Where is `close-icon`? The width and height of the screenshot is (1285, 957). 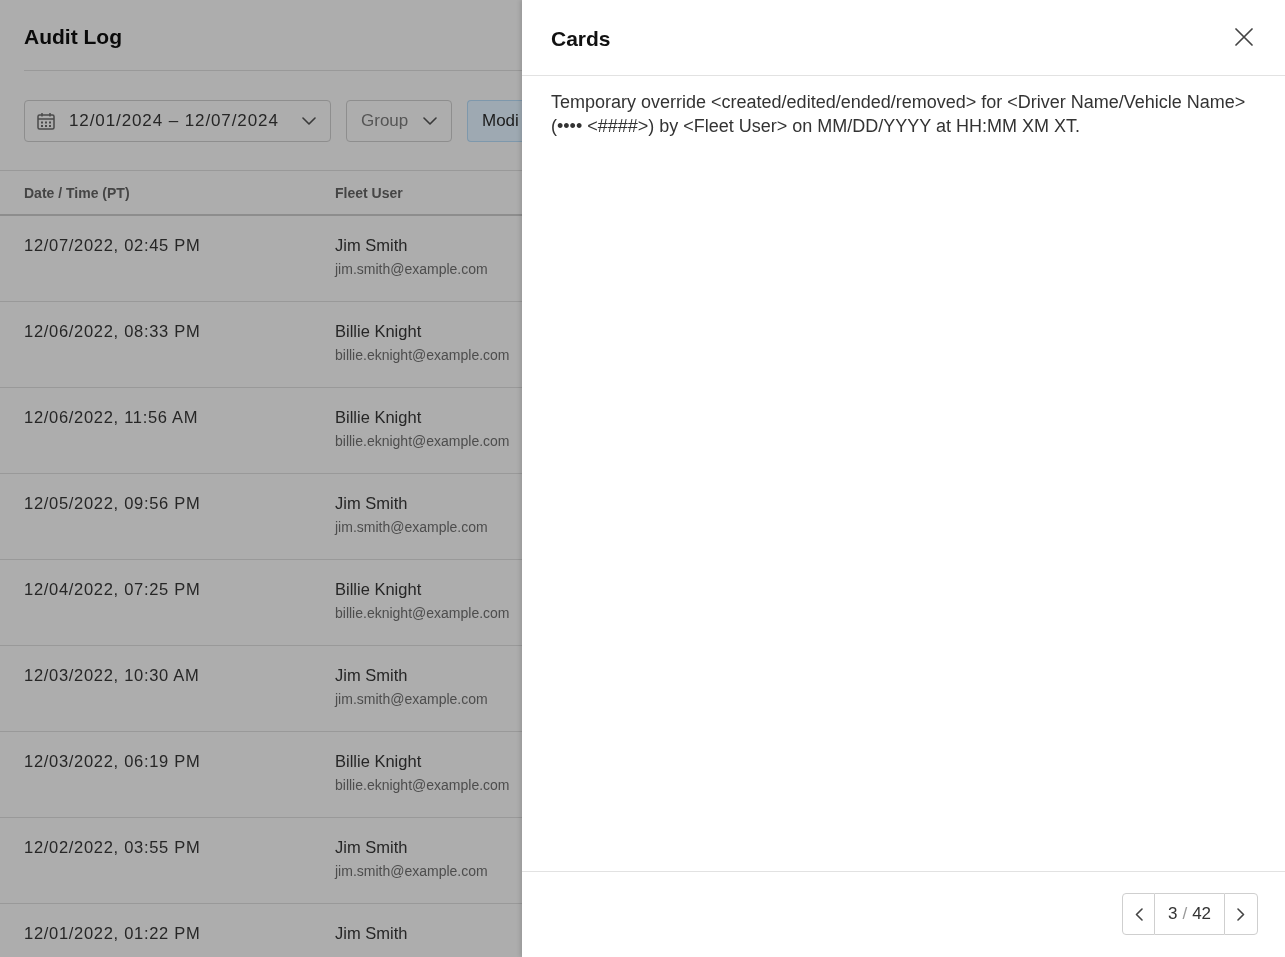 close-icon is located at coordinates (1244, 36).